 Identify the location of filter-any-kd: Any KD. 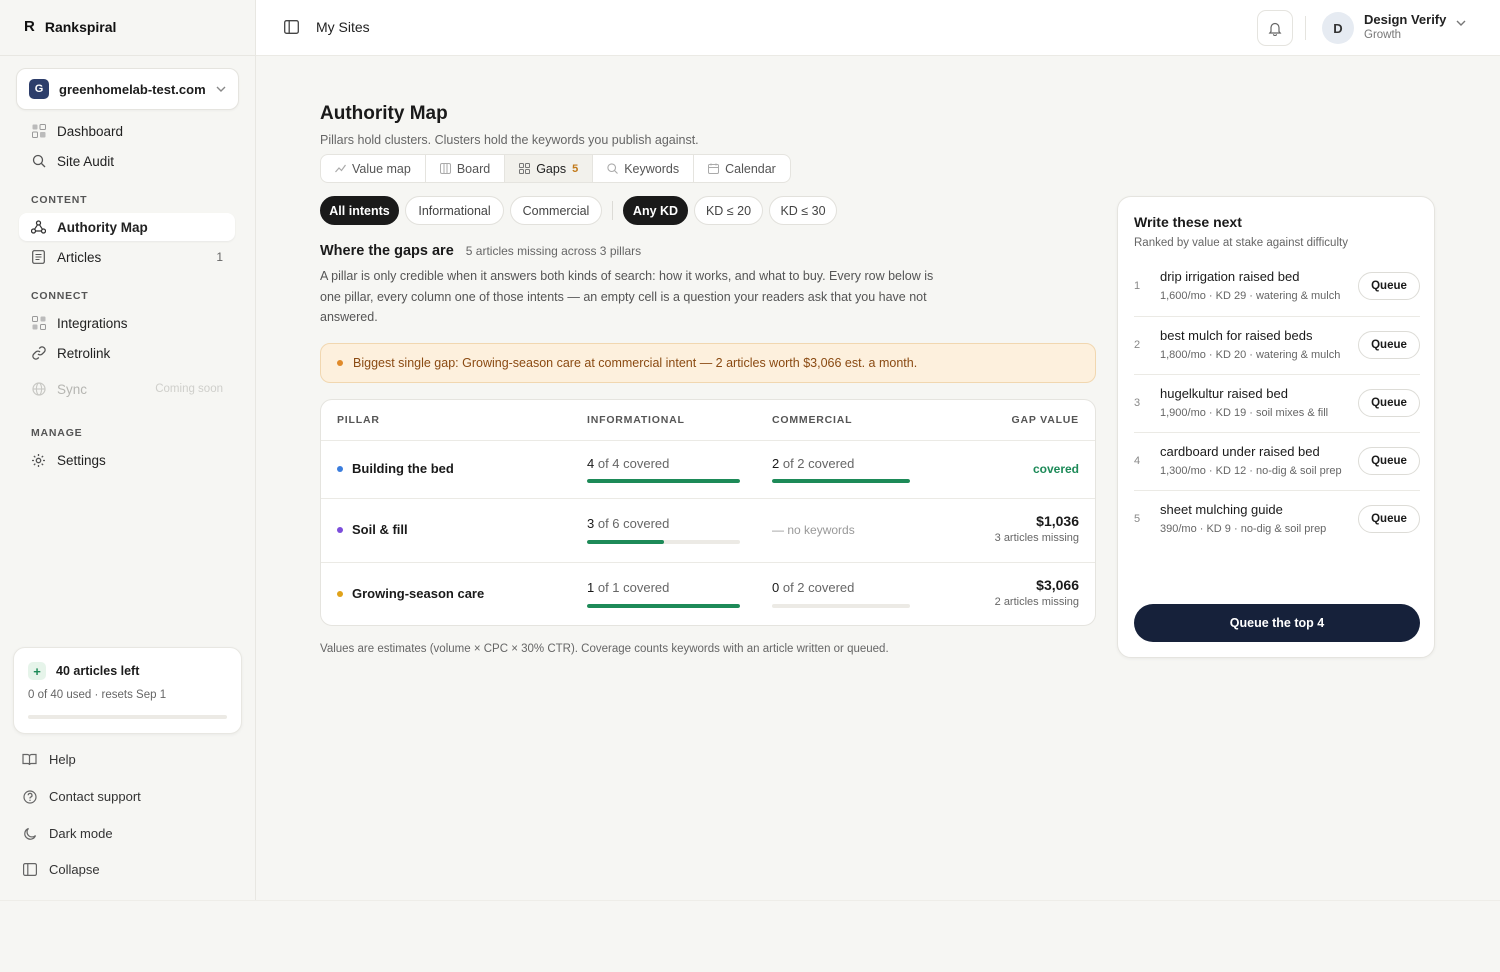
(655, 210).